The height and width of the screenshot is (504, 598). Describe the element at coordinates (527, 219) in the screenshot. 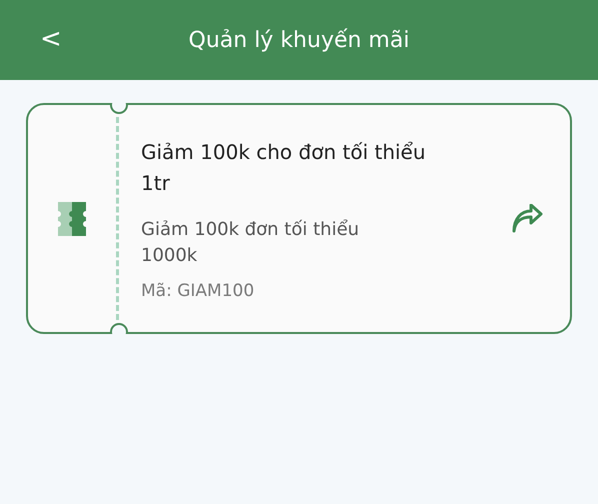

I see `share-icon` at that location.